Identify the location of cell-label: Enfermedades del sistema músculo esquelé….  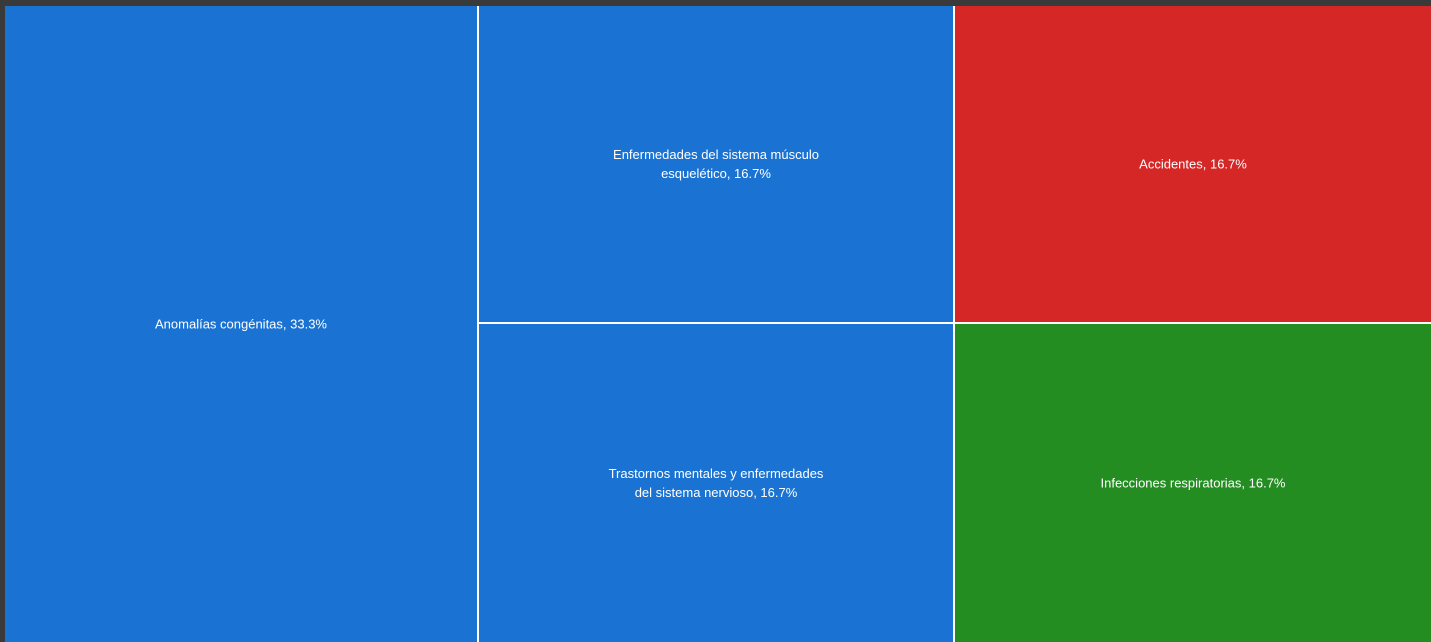
(716, 164).